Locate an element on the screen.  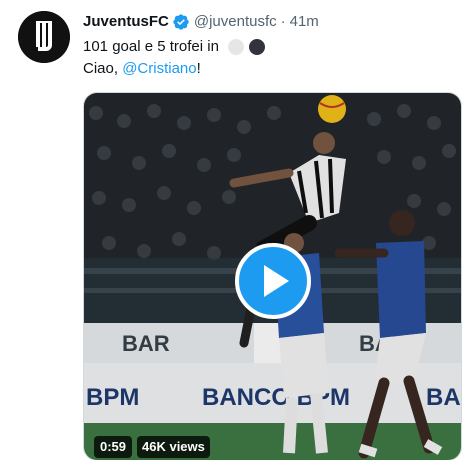
tweet-text-line-1: 101 goal e 5 trofei in is located at coordinates (174, 47).